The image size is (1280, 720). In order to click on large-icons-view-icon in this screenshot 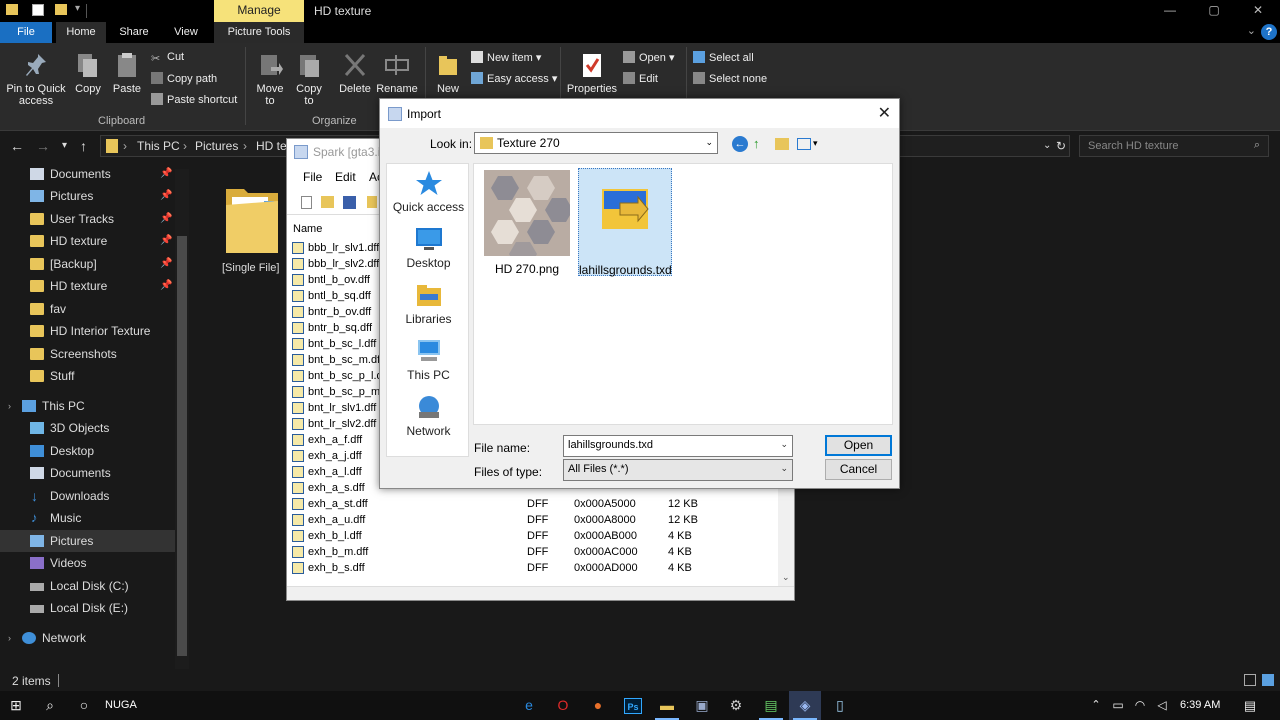, I will do `click(1268, 680)`.